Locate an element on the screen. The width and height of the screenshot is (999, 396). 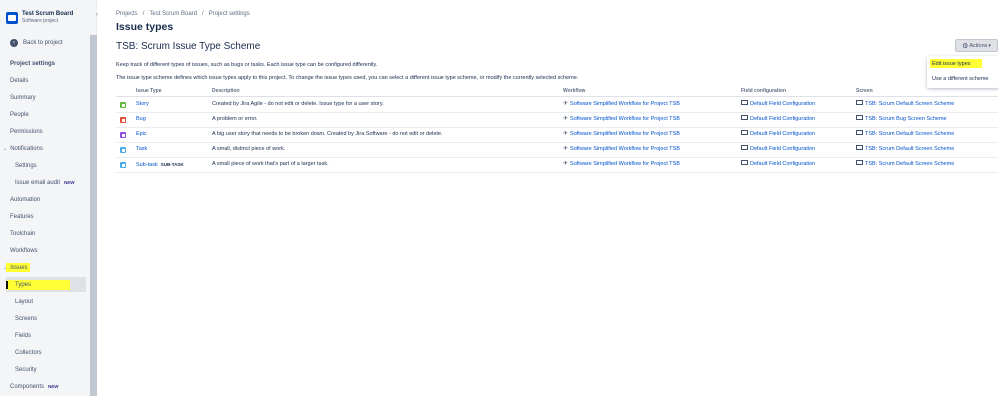
sidebar-item-components: Components NEW is located at coordinates (34, 387).